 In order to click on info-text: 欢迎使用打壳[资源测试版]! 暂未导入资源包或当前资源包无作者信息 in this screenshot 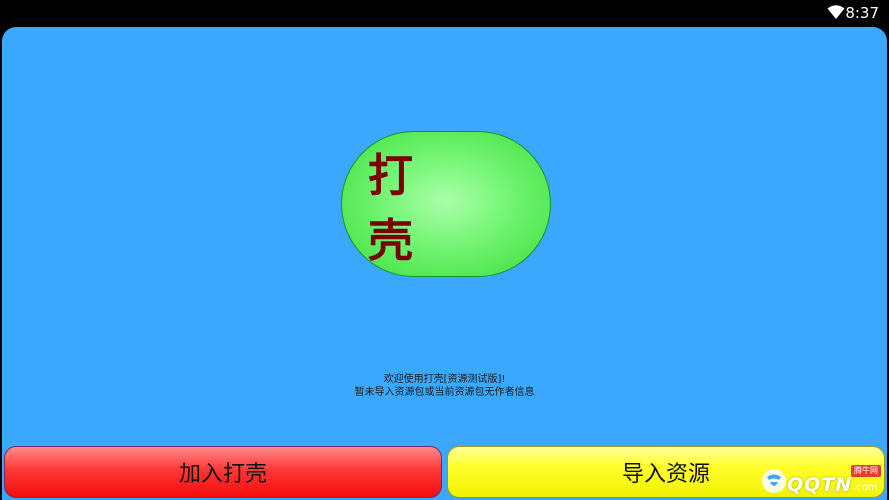, I will do `click(444, 386)`.